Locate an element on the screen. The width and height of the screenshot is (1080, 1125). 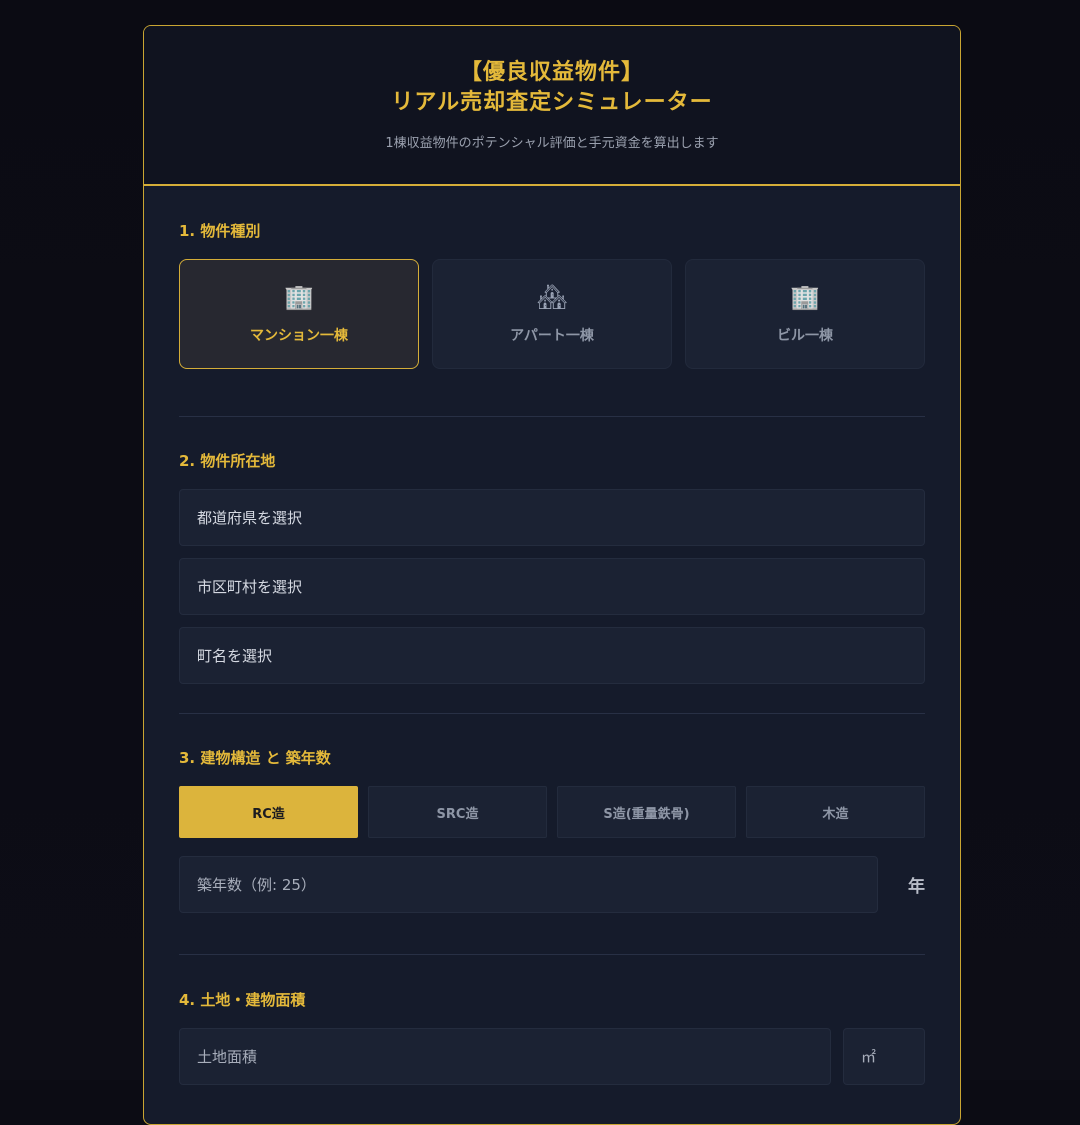
city-select: 市区町村を選択 is located at coordinates (552, 586).